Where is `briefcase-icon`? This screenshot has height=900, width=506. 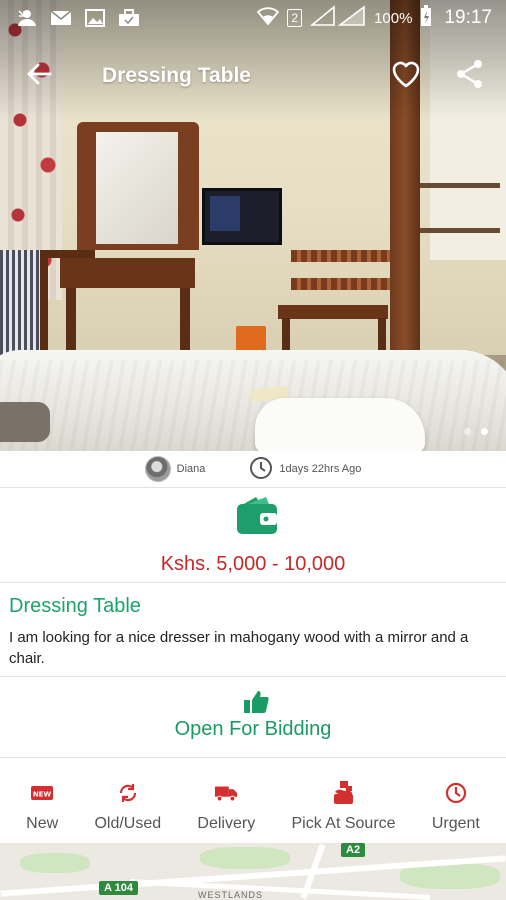
briefcase-icon is located at coordinates (129, 18).